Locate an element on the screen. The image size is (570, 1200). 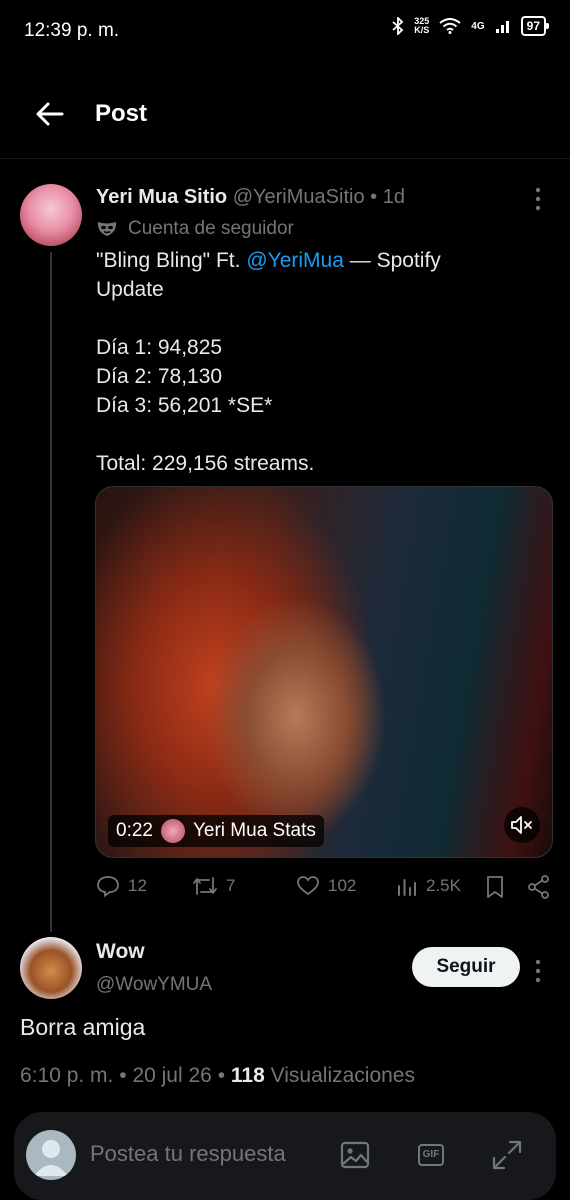
thread-line is located at coordinates (51, 592).